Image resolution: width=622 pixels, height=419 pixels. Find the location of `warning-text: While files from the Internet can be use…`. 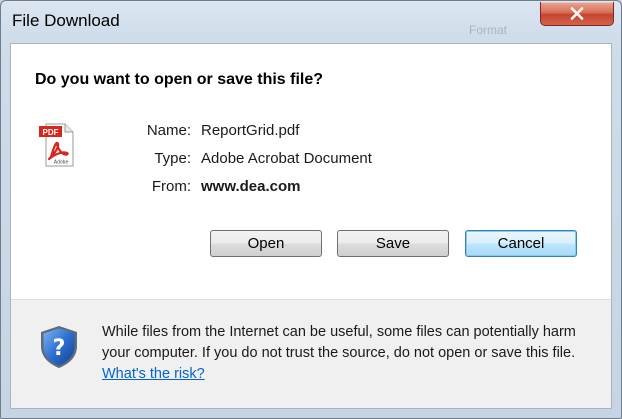

warning-text: While files from the Internet can be use… is located at coordinates (339, 342).